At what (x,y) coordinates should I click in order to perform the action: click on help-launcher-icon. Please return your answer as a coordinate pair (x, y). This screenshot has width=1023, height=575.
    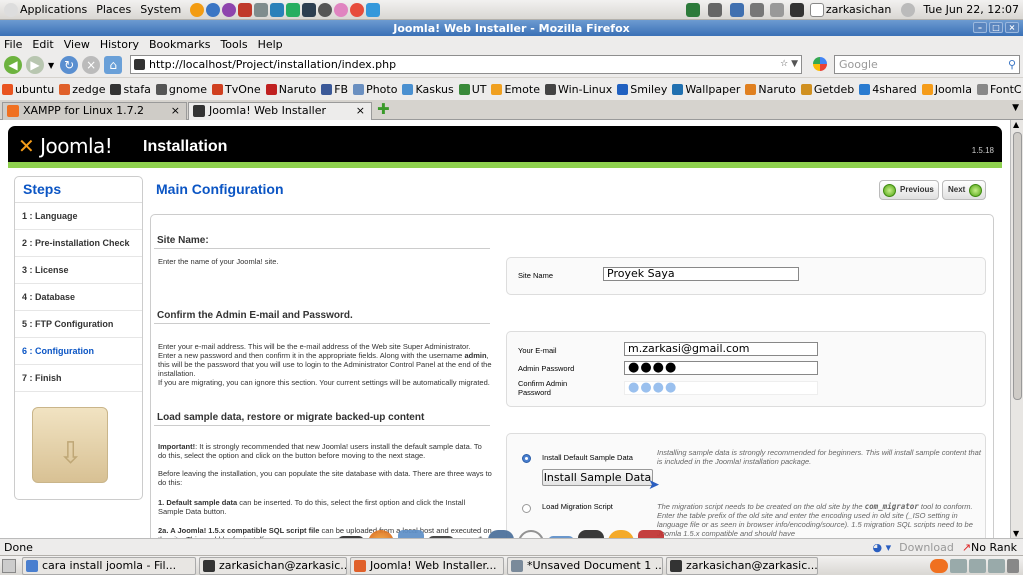
    Looking at the image, I should click on (213, 9).